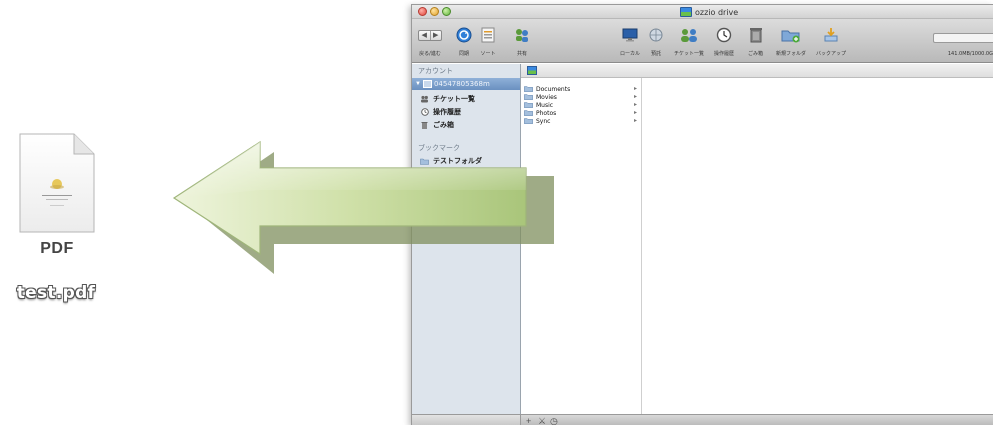 The width and height of the screenshot is (993, 425). Describe the element at coordinates (553, 89) in the screenshot. I see `folder-name: Documents` at that location.